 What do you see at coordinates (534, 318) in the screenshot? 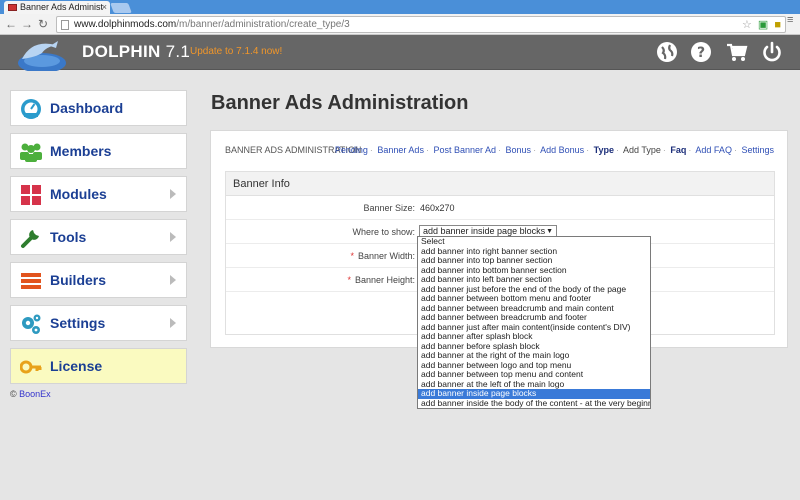
I see `dropdown-option: add banner between breadcrumb and footer` at bounding box center [534, 318].